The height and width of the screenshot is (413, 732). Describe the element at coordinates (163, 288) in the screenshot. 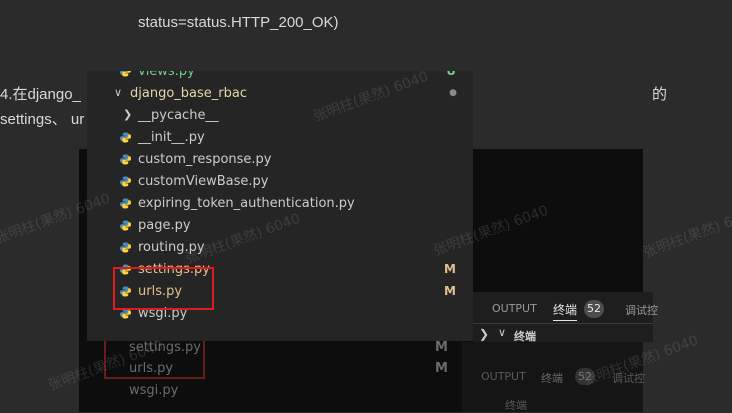

I see `highlight-box` at that location.